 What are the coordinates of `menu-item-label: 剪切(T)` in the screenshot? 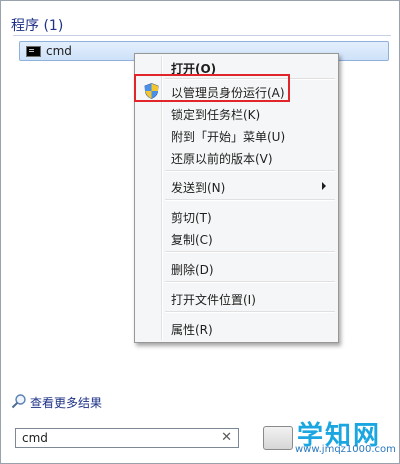 It's located at (191, 218).